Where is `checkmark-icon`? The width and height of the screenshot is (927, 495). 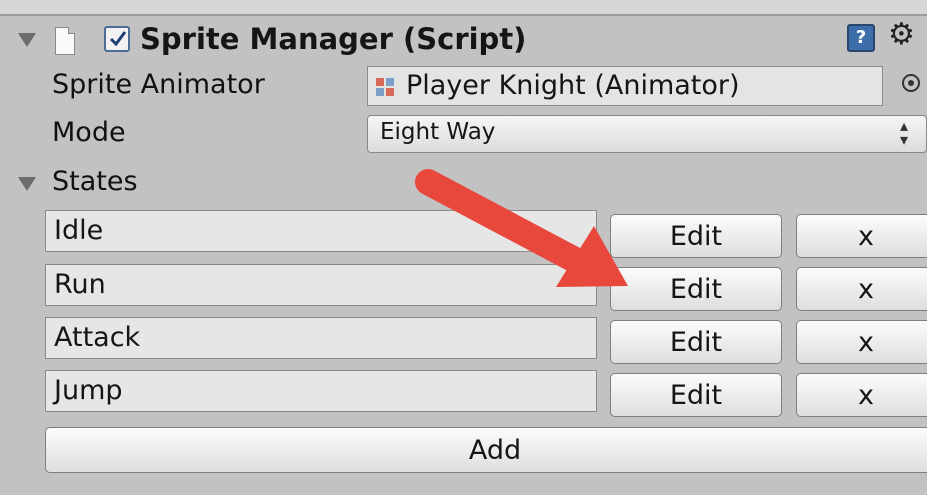 checkmark-icon is located at coordinates (118, 39).